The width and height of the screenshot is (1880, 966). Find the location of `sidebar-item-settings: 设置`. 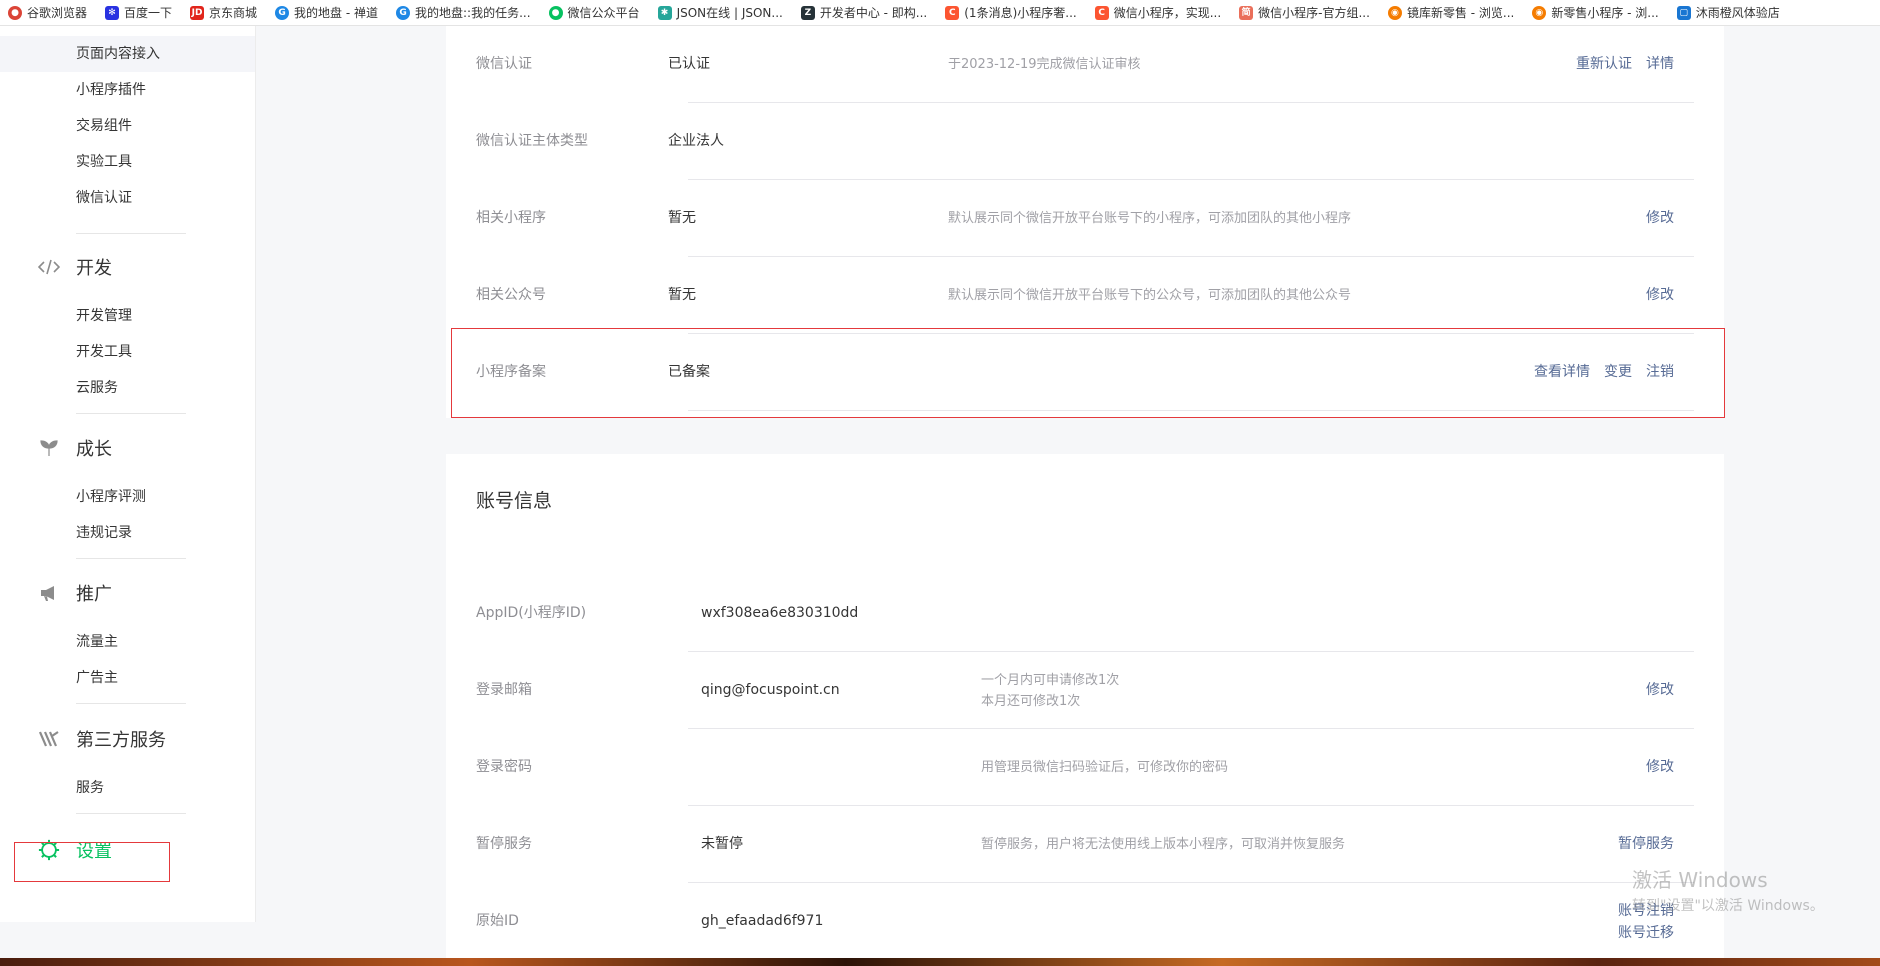

sidebar-item-settings: 设置 is located at coordinates (127, 850).